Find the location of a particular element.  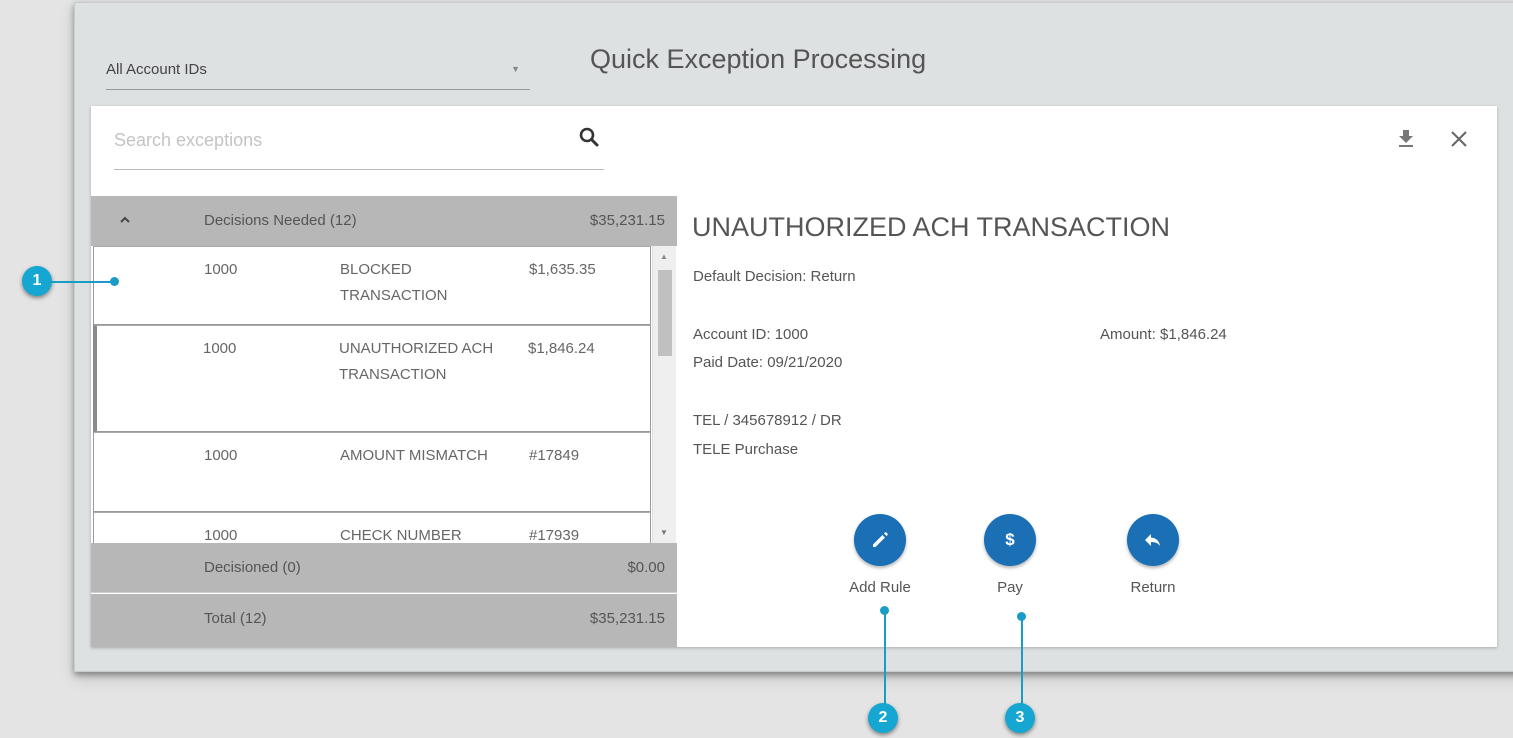

callout-1-dot is located at coordinates (114, 281).